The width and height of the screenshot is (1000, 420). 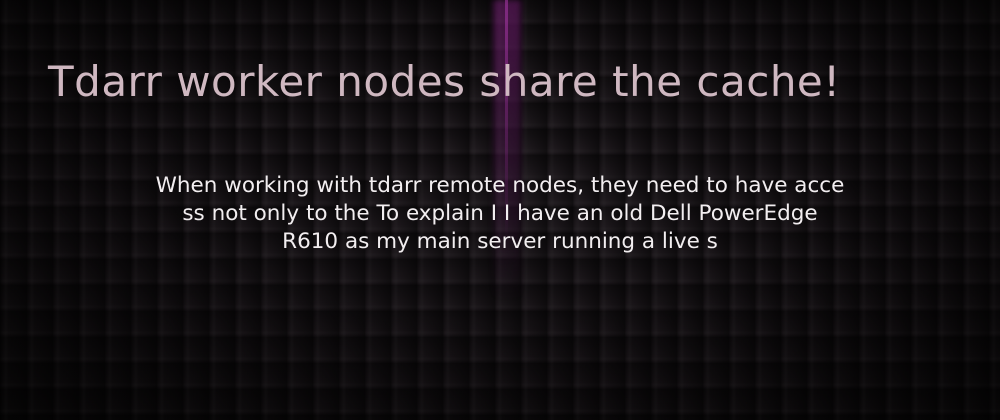 What do you see at coordinates (500, 241) in the screenshot?
I see `description-line: R610 as my main server running a live s` at bounding box center [500, 241].